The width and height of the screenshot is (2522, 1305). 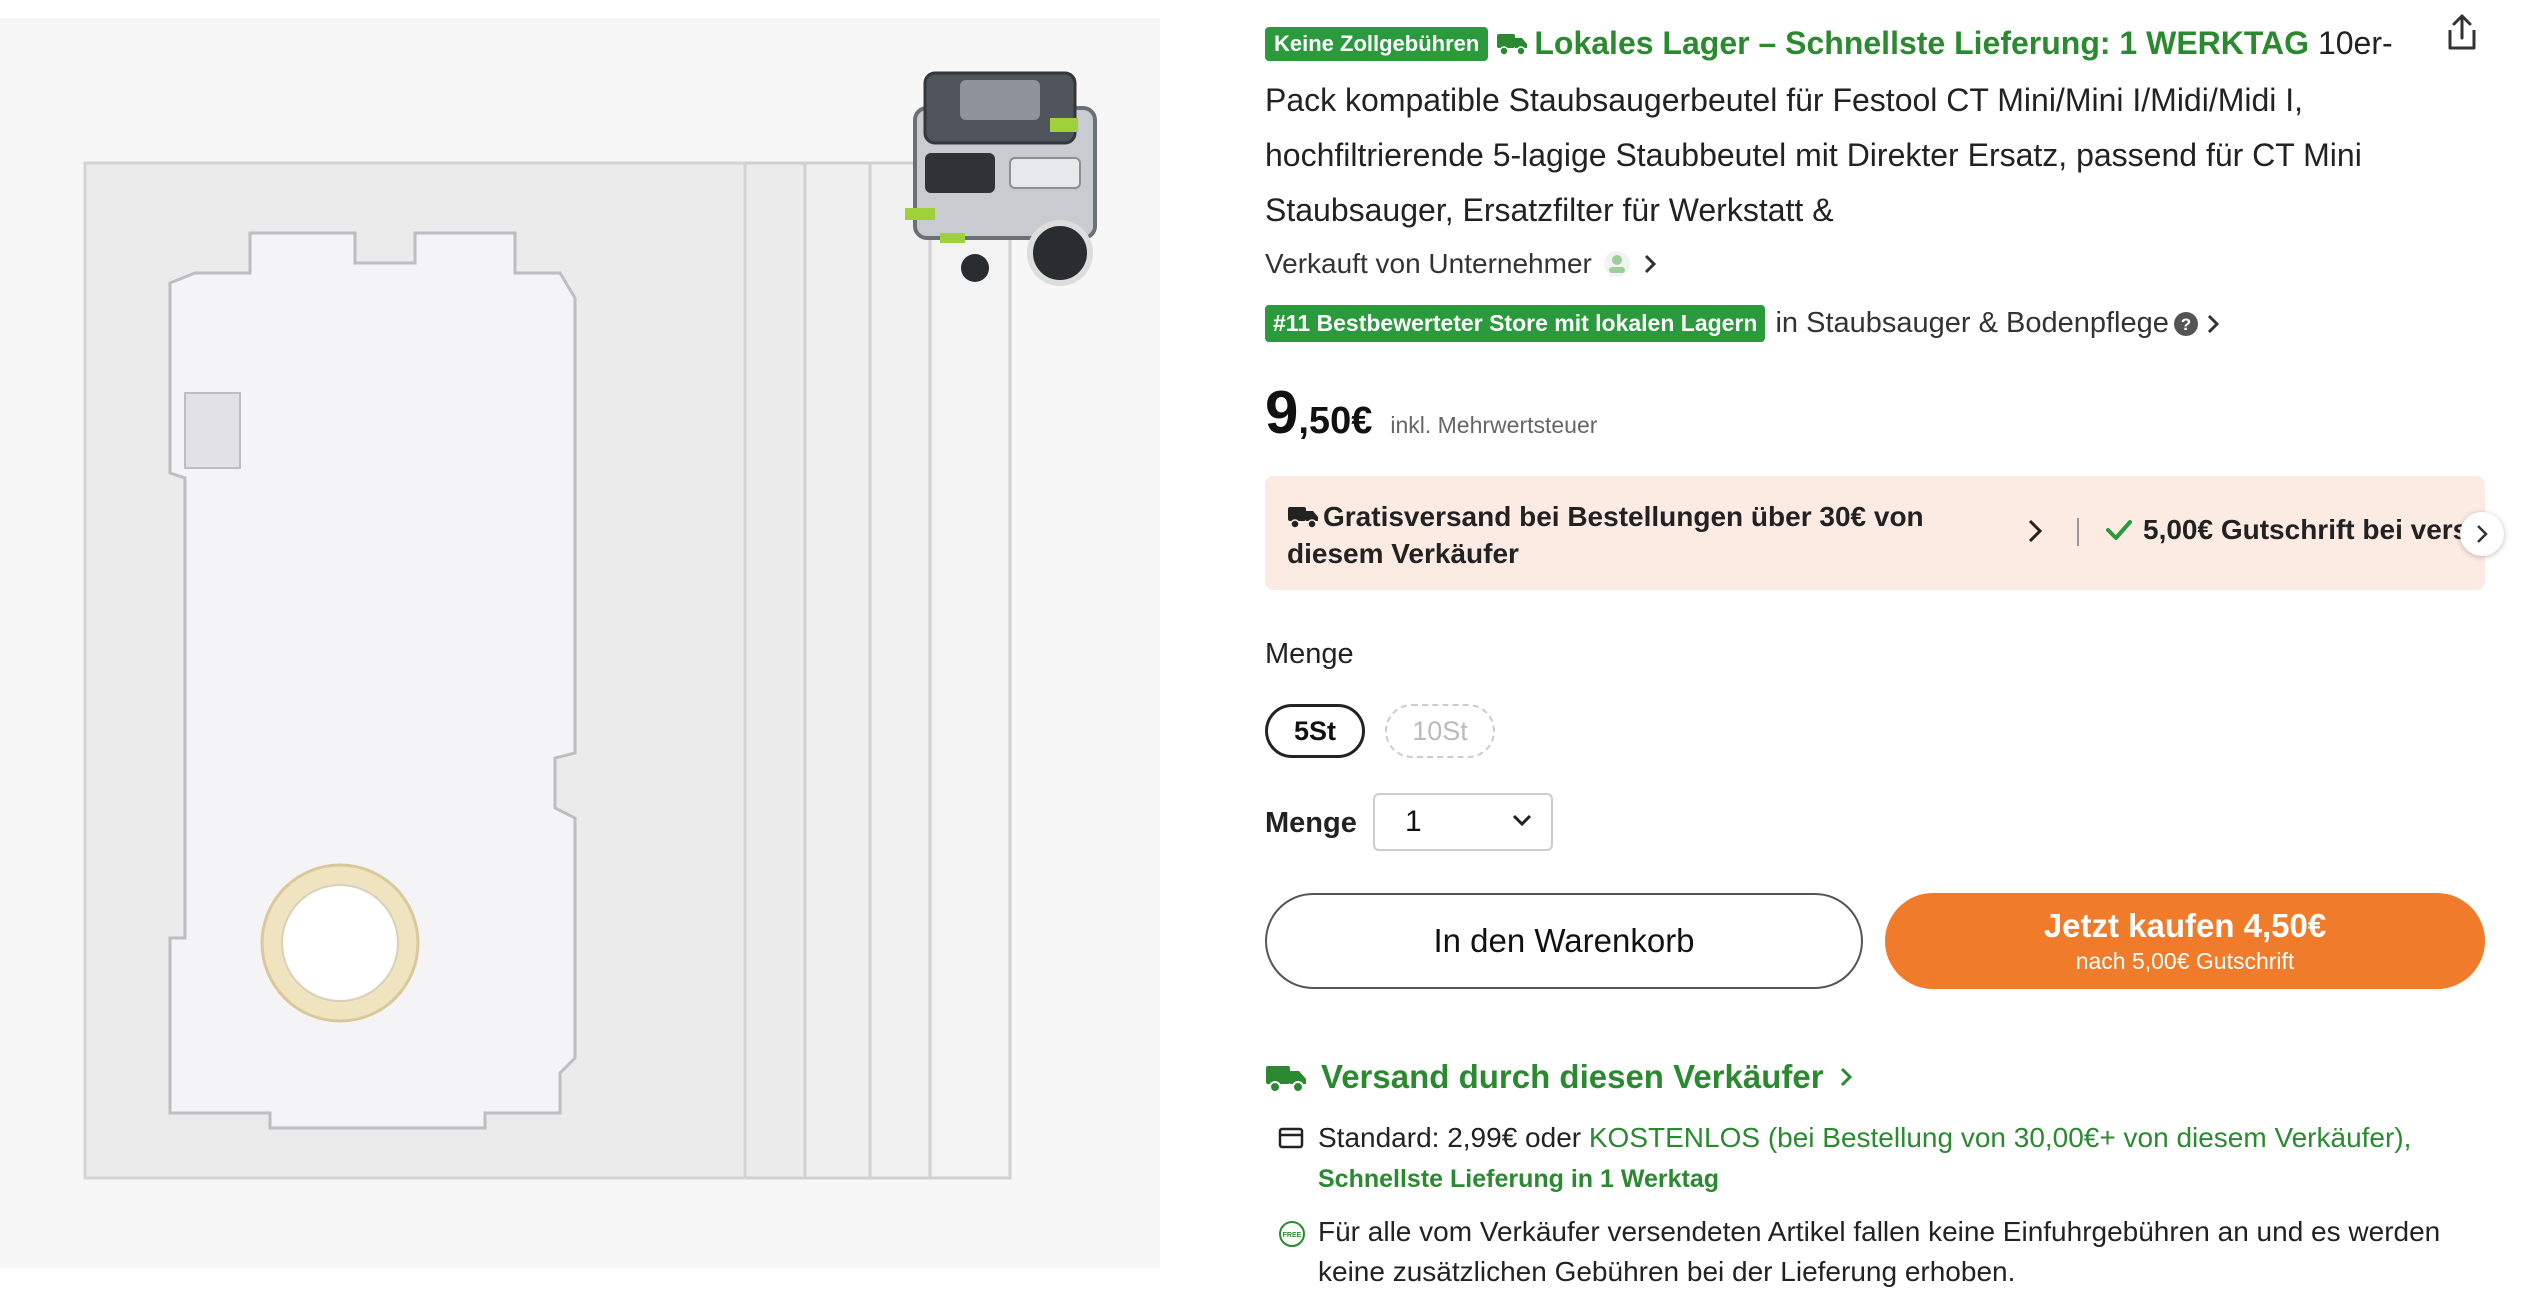 What do you see at coordinates (1616, 264) in the screenshot?
I see `seller-avatar-icon` at bounding box center [1616, 264].